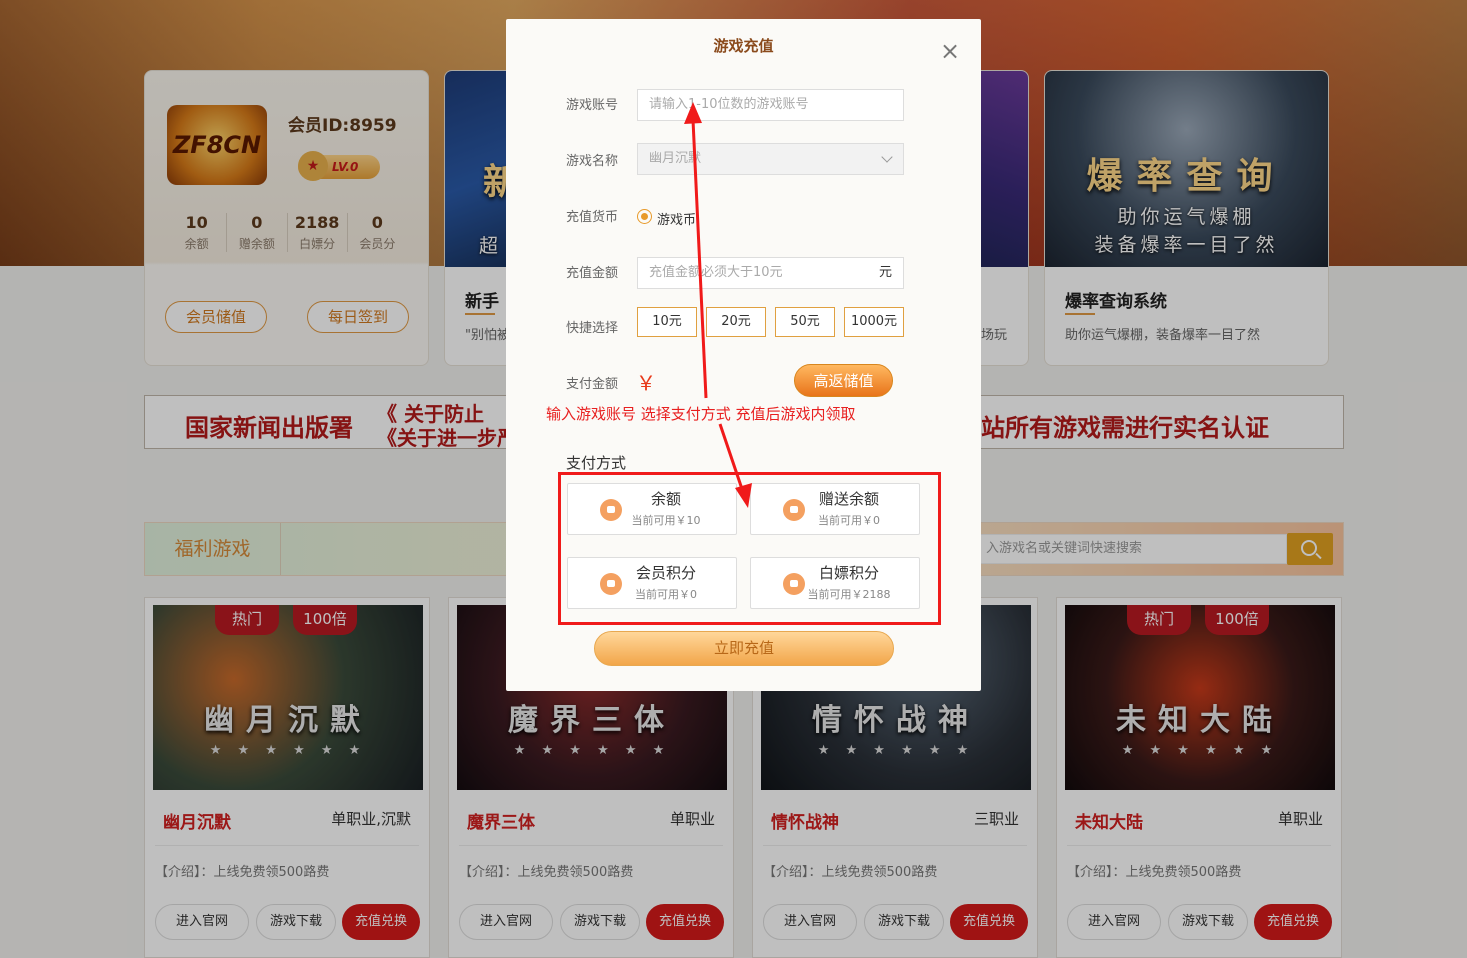 The image size is (1467, 958). I want to click on arrow-to-pay, so click(731, 458).